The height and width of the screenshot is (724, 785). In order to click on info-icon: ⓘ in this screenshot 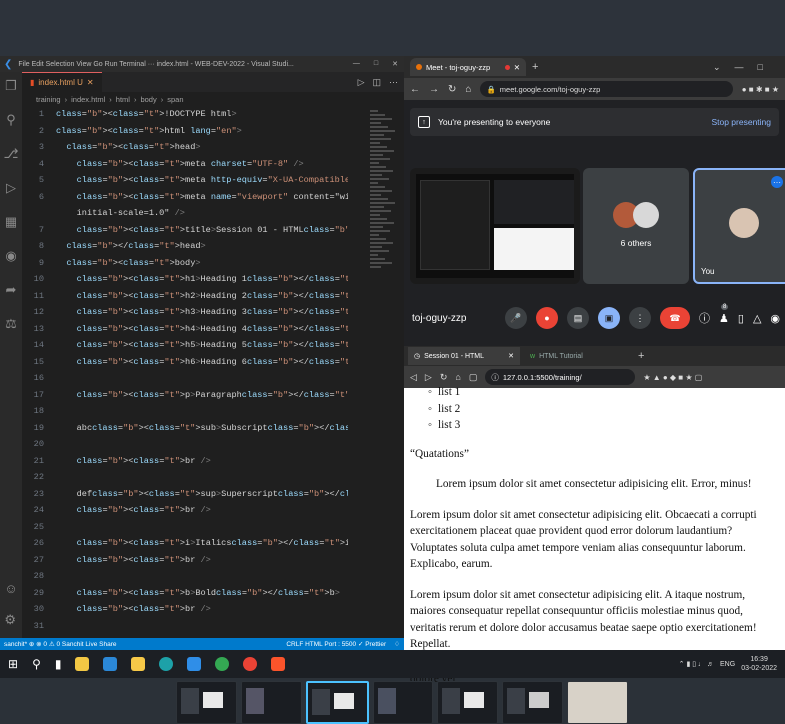, I will do `click(704, 318)`.